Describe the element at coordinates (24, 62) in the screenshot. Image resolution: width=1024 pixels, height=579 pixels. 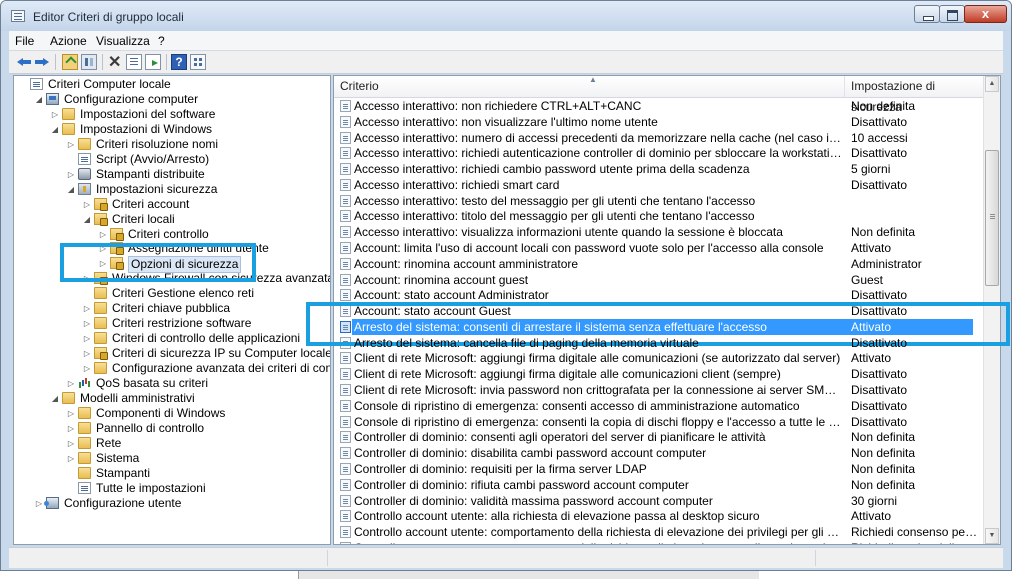
I see `back-arrow-icon` at that location.